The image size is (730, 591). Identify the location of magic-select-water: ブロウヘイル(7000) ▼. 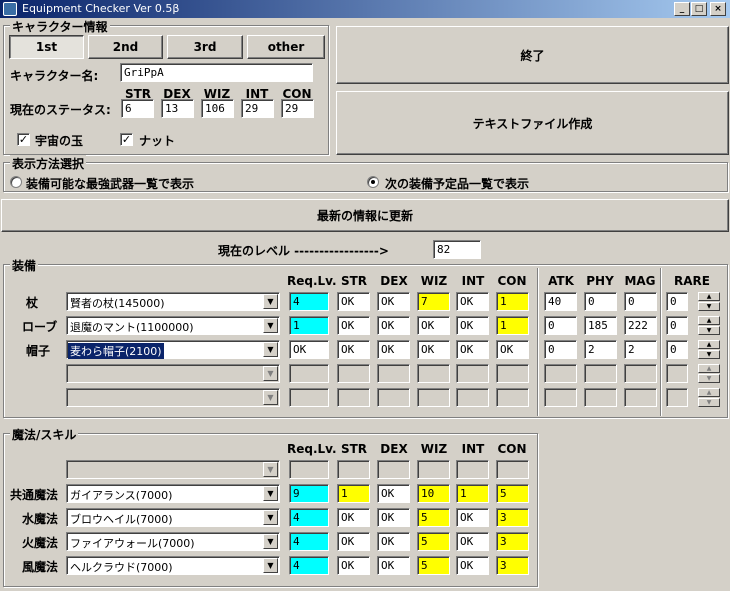
(173, 517).